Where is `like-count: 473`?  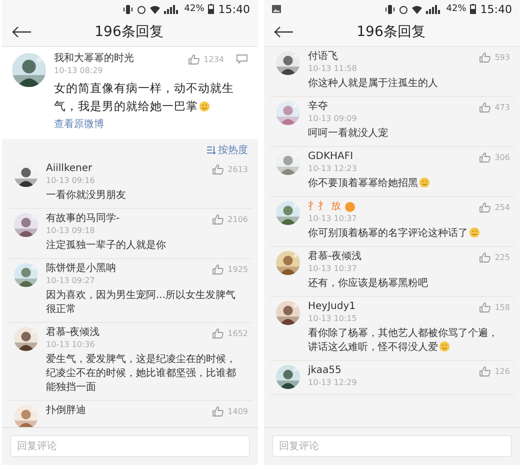 like-count: 473 is located at coordinates (502, 107).